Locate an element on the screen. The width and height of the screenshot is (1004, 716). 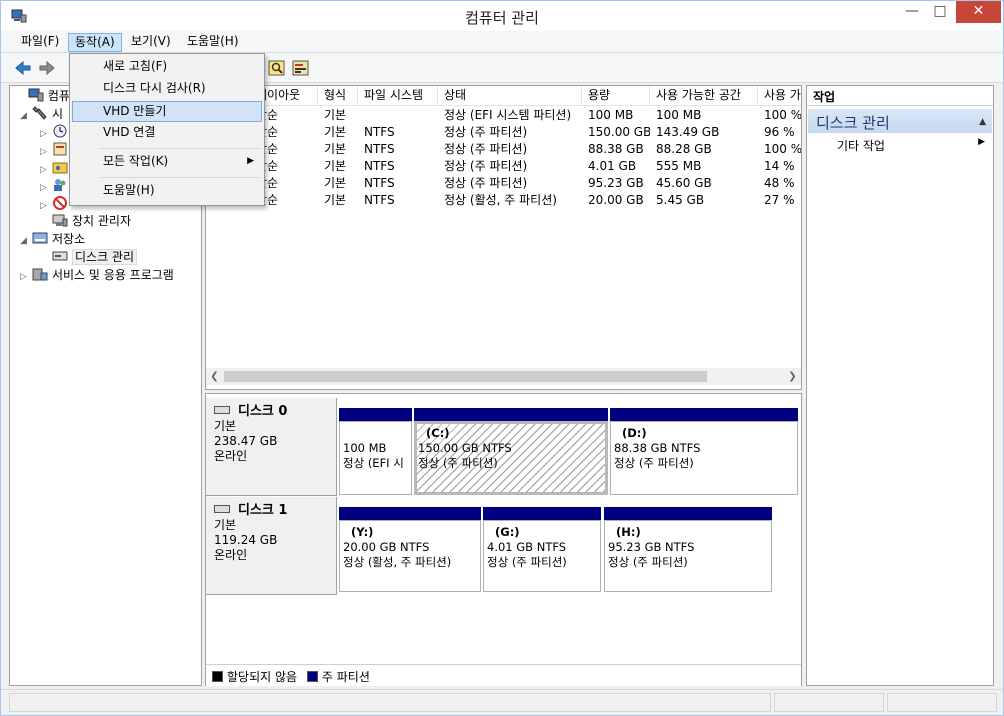
section-label: 디스크 관리 is located at coordinates (853, 123).